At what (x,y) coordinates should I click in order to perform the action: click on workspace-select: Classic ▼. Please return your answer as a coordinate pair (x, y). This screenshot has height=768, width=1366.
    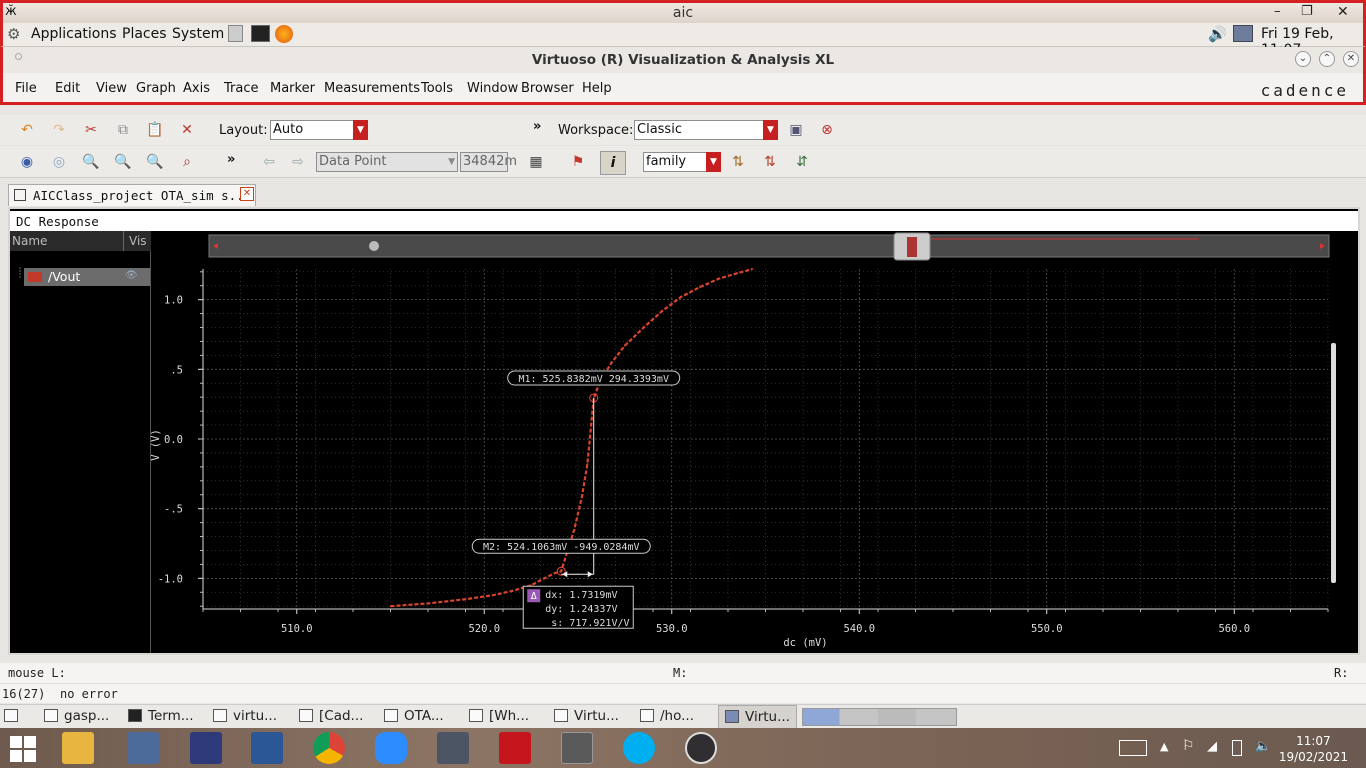
    Looking at the image, I should click on (706, 130).